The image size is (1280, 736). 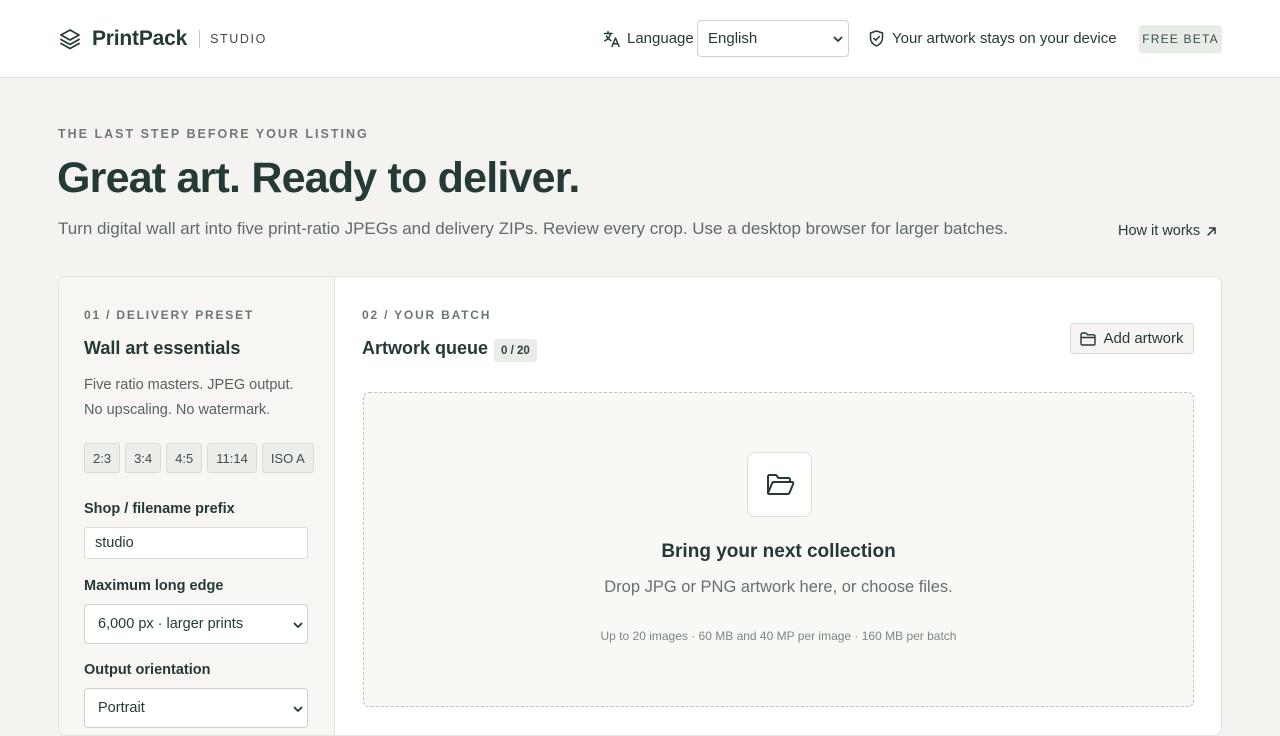 I want to click on drop-icon-tile, so click(x=779, y=484).